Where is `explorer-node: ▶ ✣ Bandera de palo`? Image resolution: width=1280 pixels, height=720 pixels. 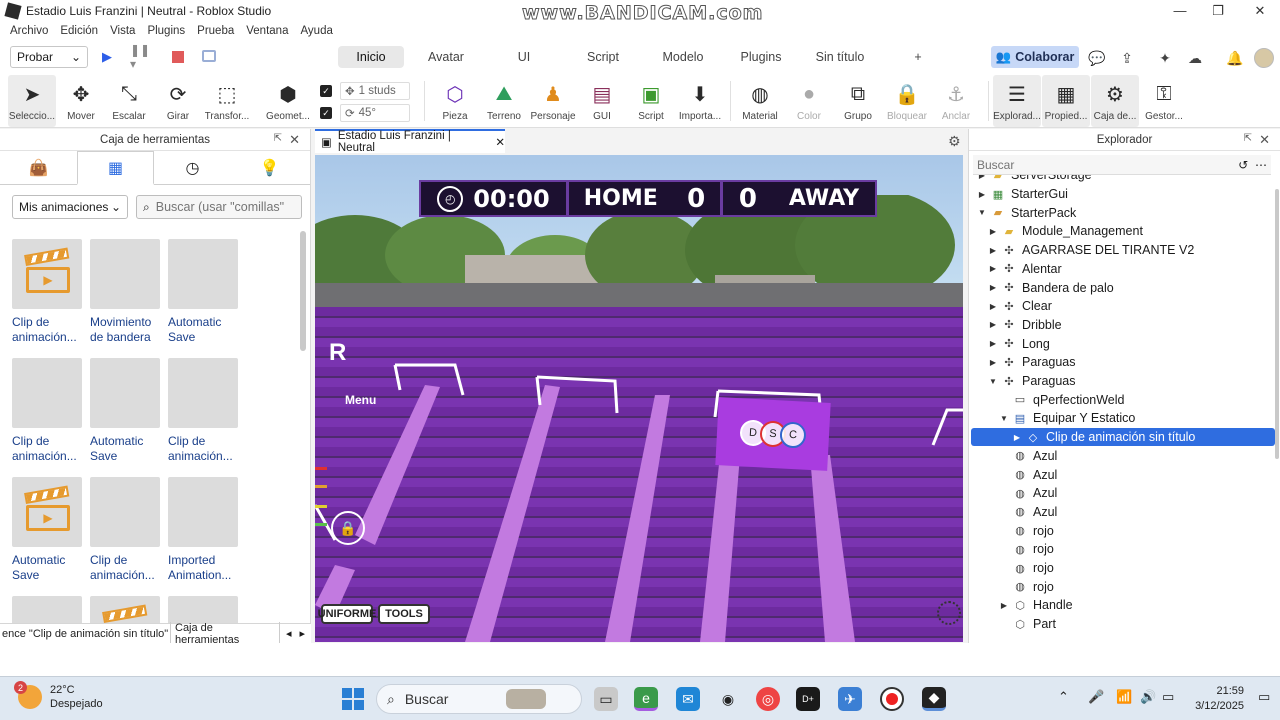 explorer-node: ▶ ✣ Bandera de palo is located at coordinates (1122, 287).